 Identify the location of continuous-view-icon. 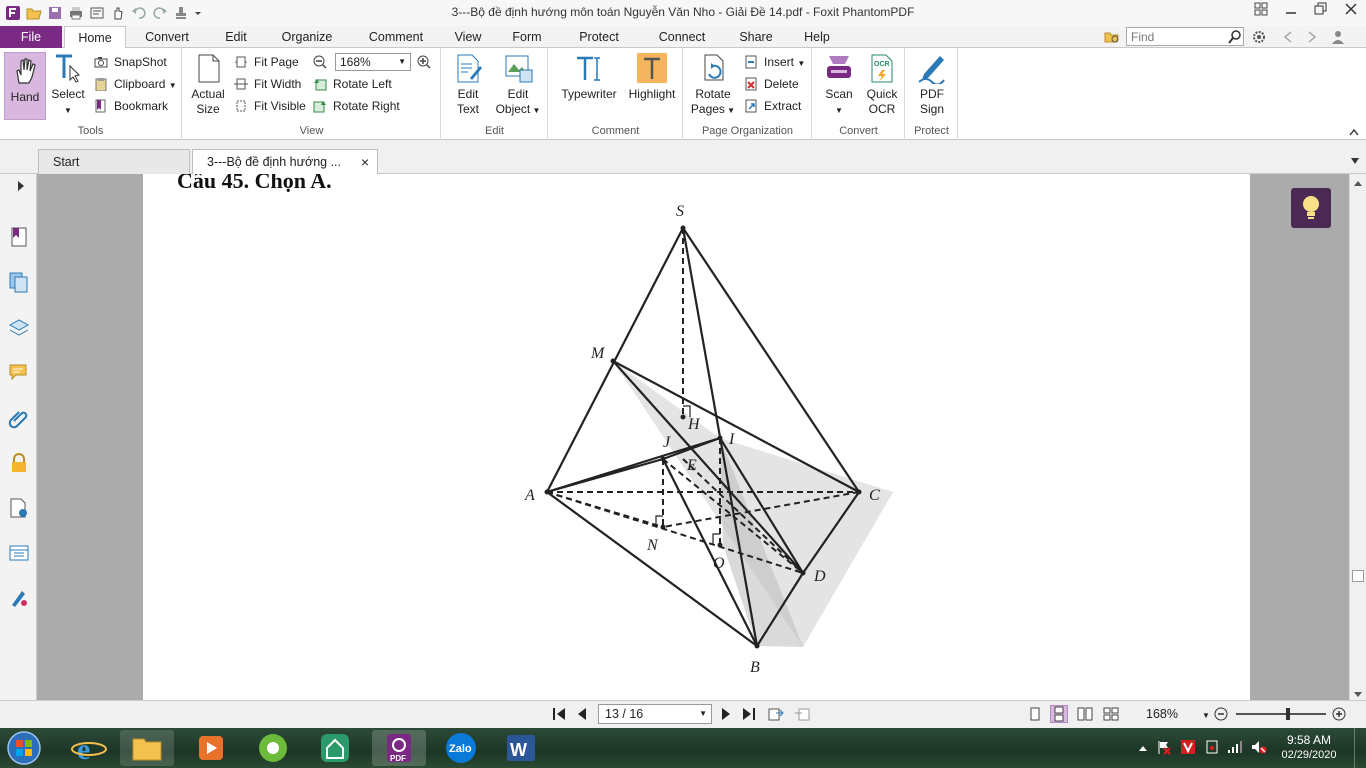
(1059, 714).